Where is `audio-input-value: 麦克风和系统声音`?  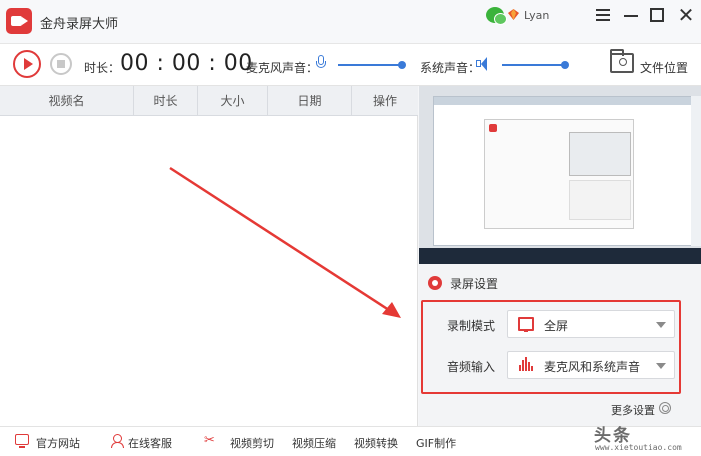 audio-input-value: 麦克风和系统声音 is located at coordinates (592, 367).